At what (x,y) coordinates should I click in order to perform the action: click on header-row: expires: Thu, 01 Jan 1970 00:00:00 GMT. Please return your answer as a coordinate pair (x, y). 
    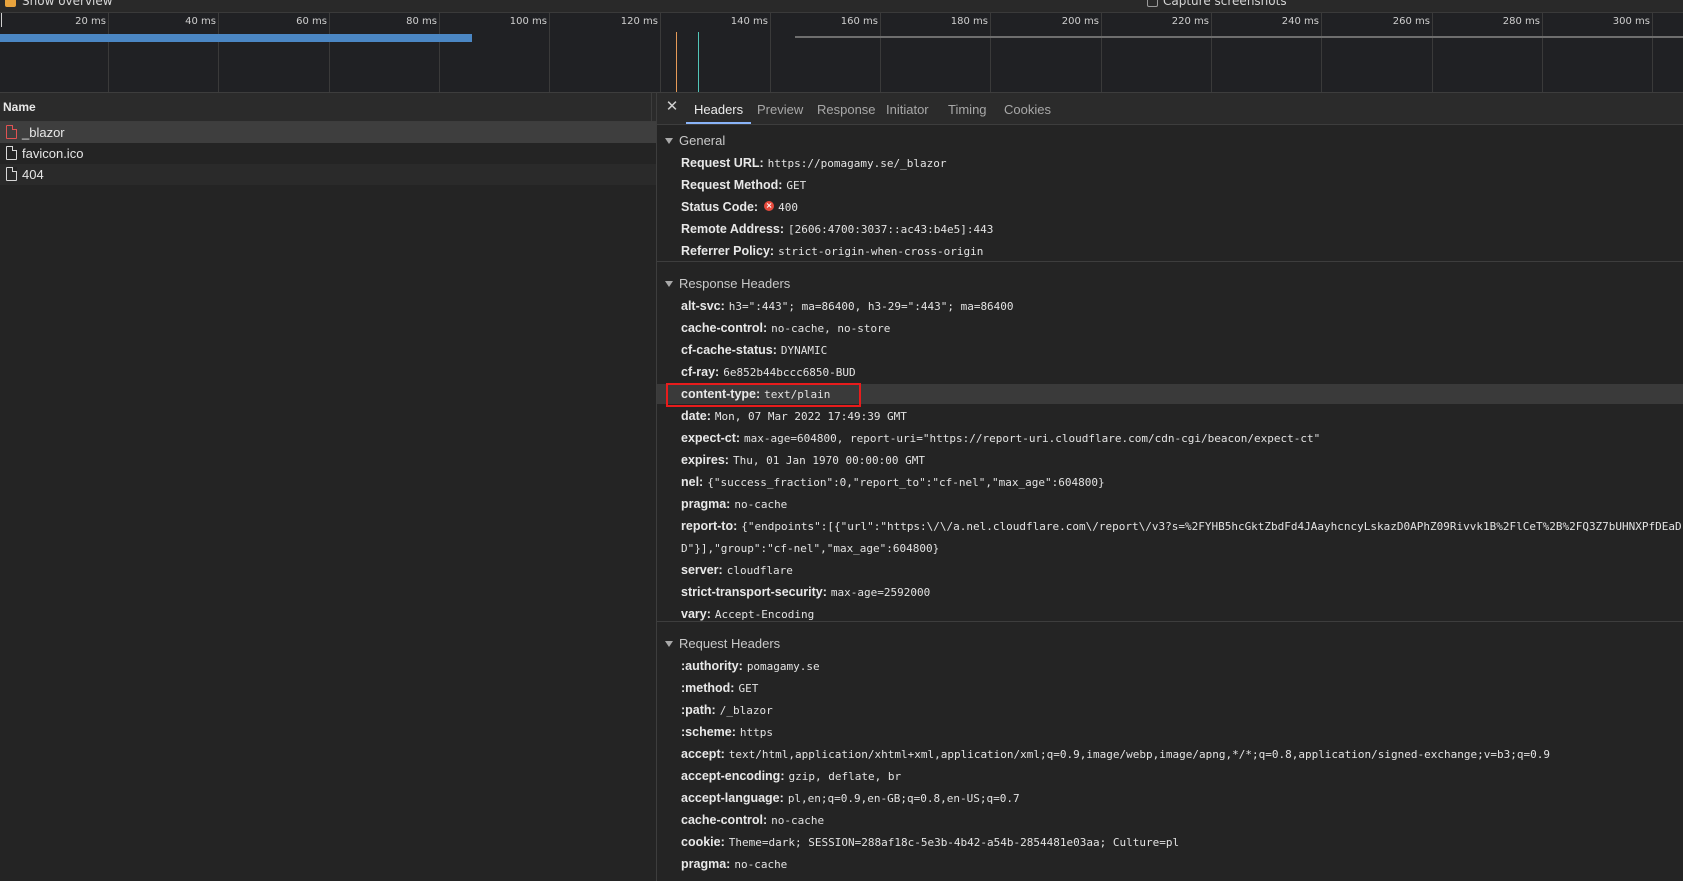
    Looking at the image, I should click on (803, 460).